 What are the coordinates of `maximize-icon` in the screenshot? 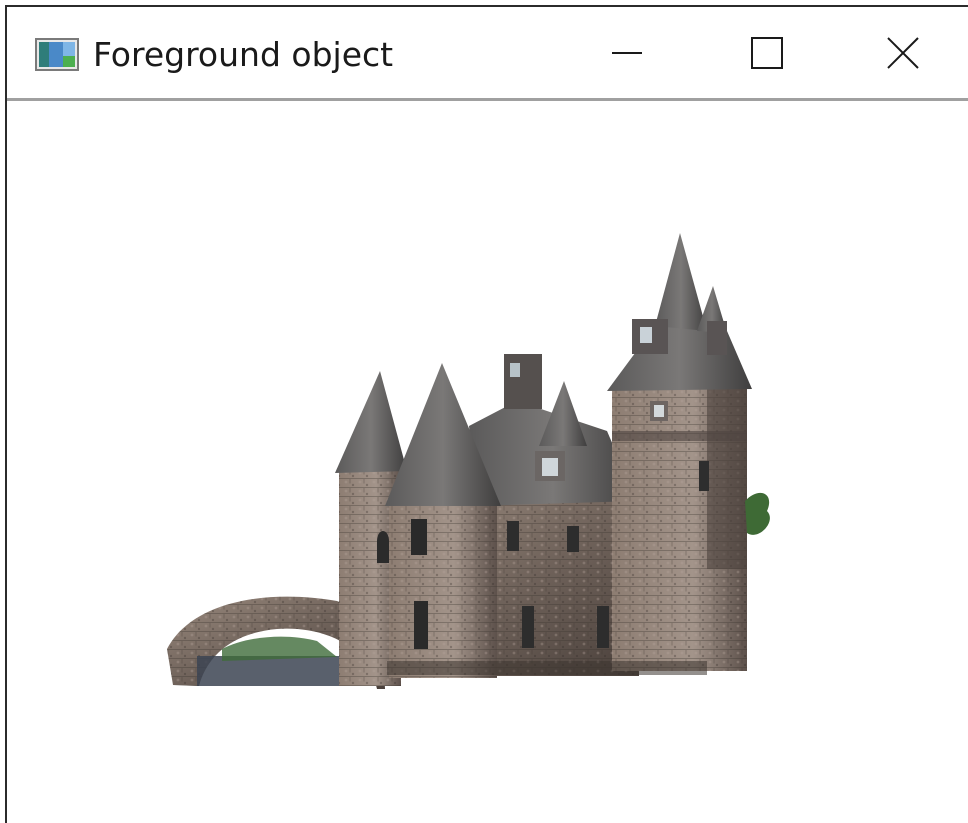 It's located at (767, 52).